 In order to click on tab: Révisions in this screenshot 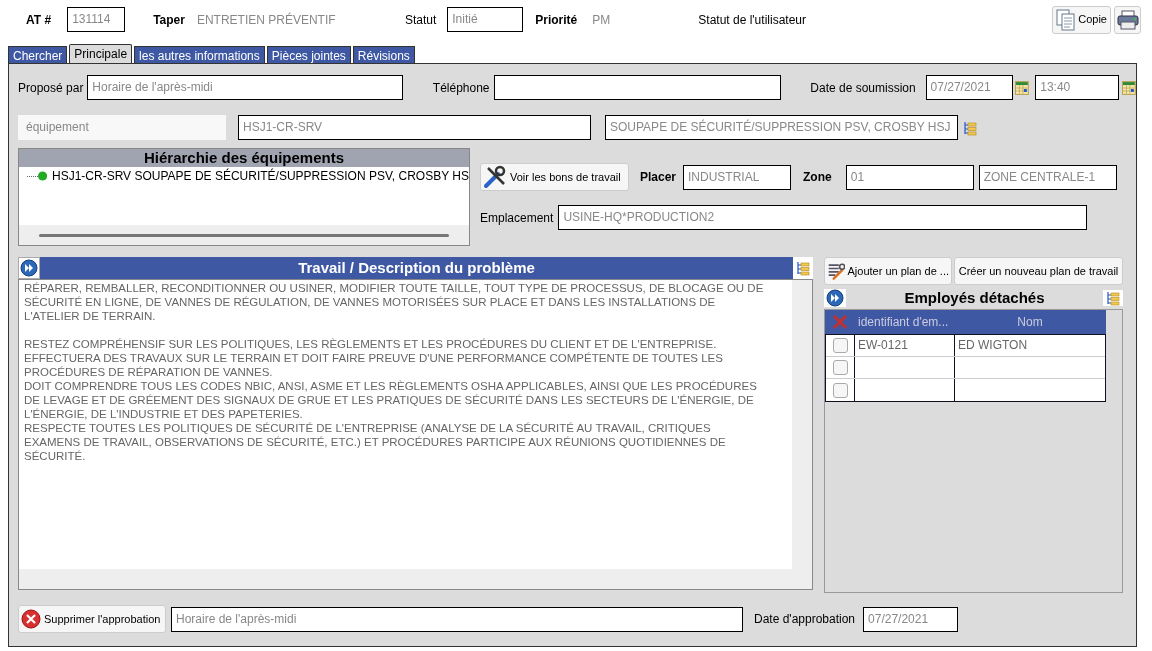, I will do `click(383, 54)`.